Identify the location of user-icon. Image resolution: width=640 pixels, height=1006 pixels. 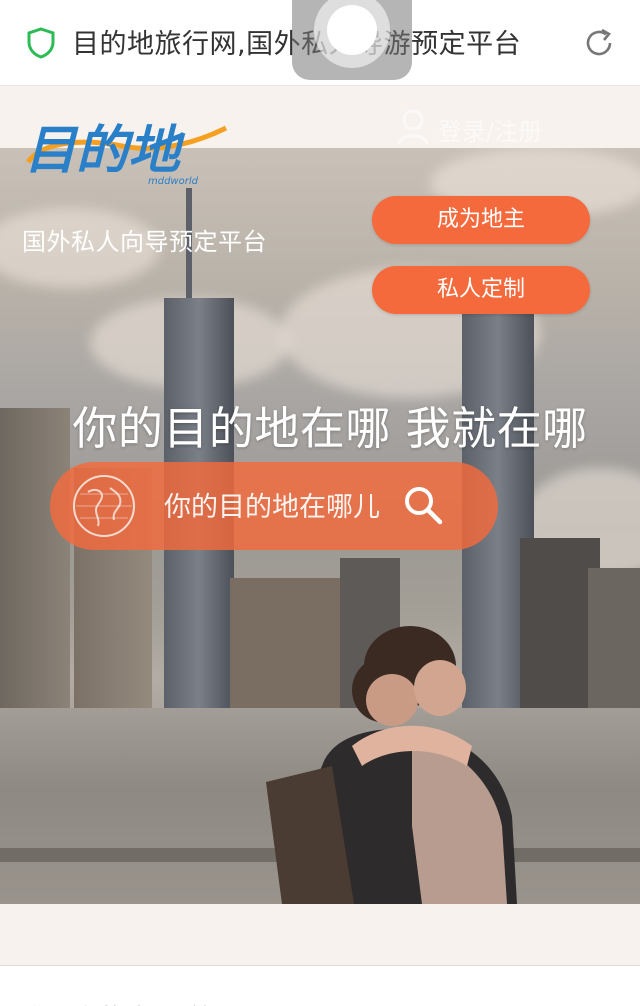
(413, 127).